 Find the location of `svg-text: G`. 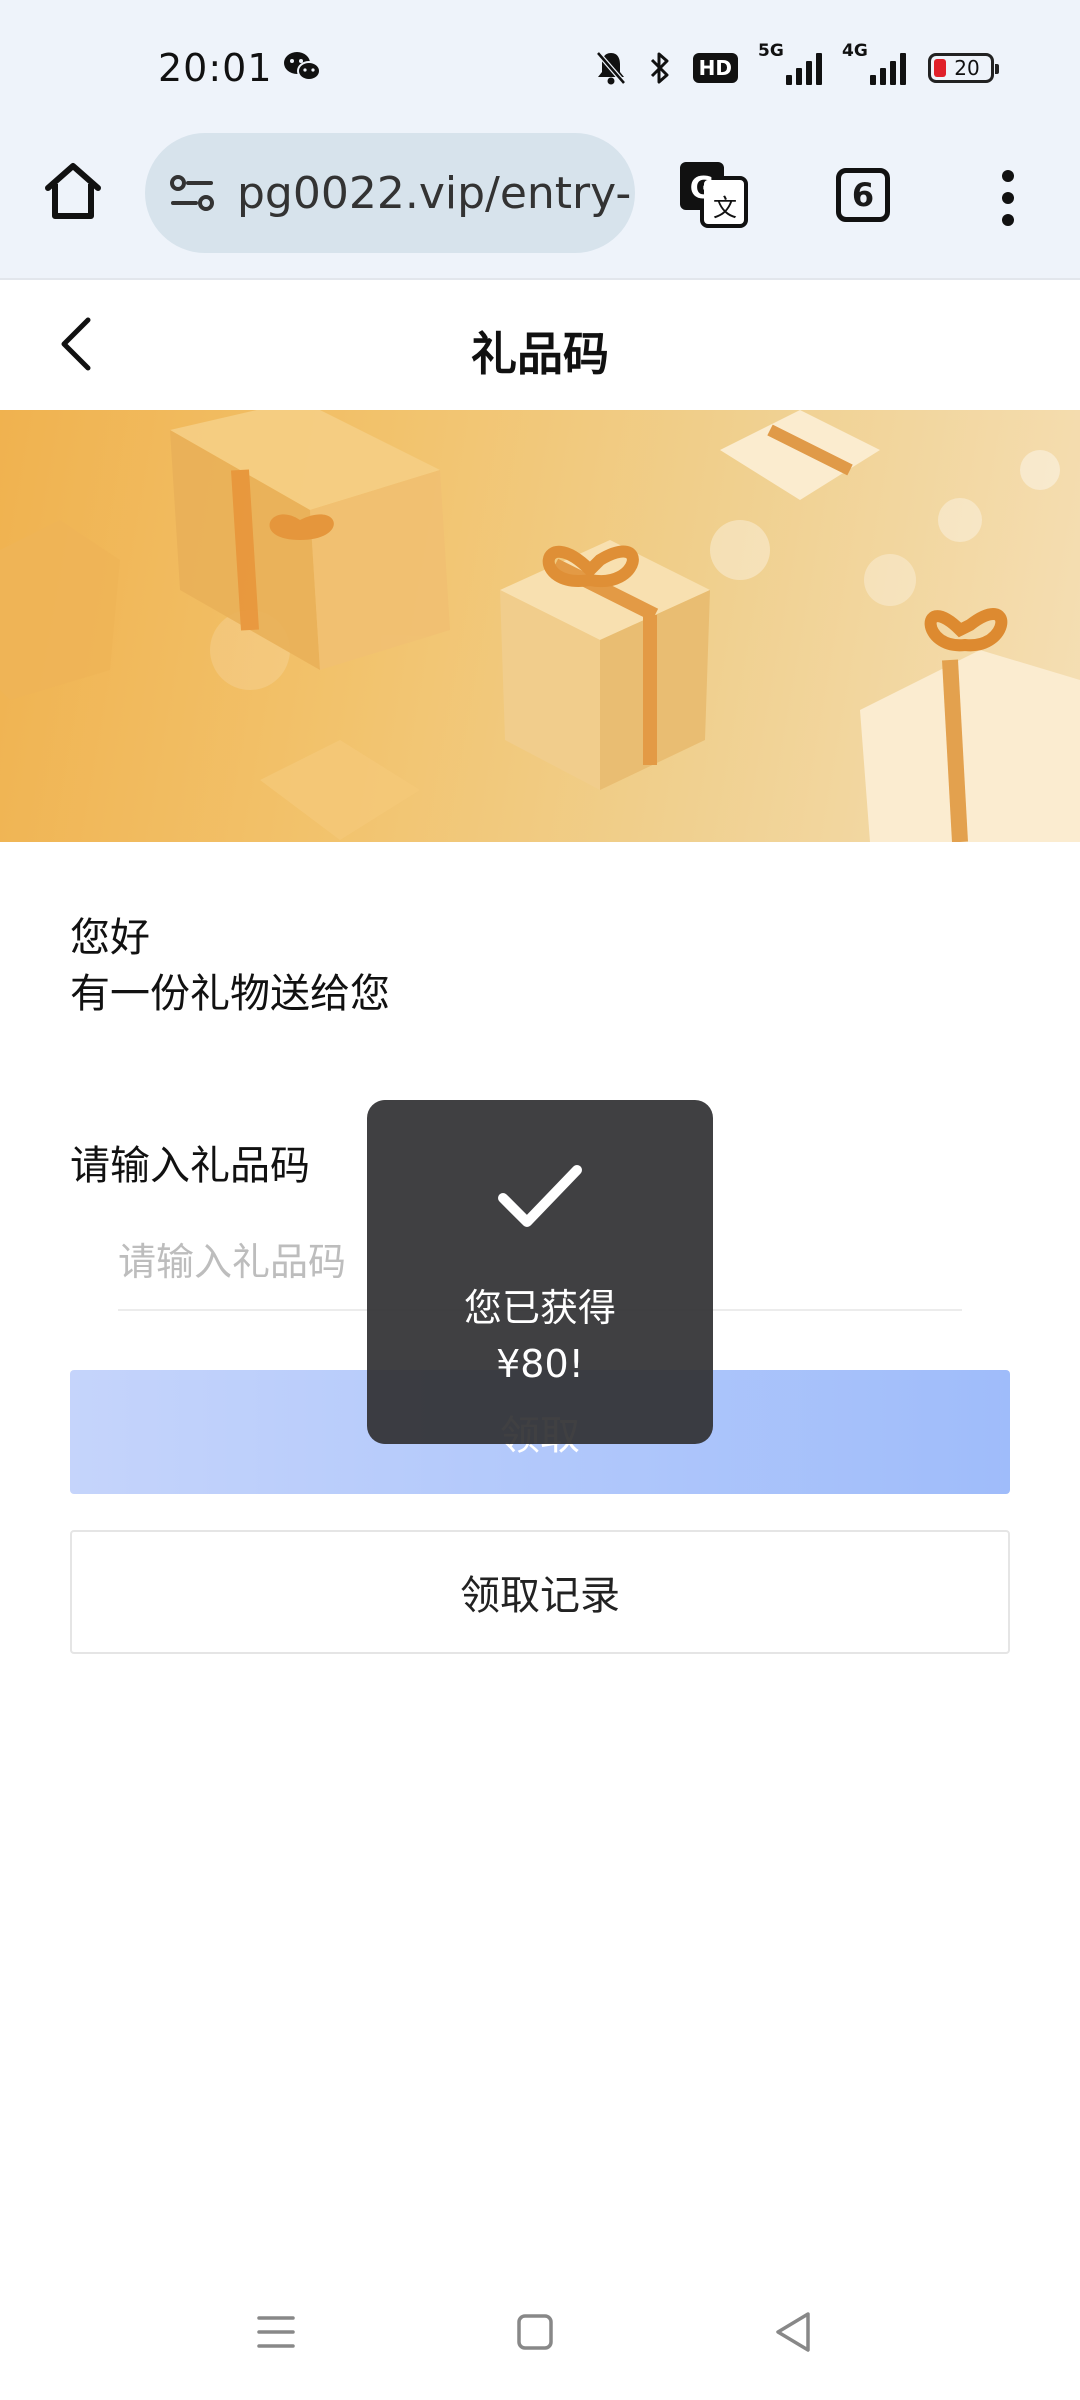

svg-text: G is located at coordinates (702, 188).